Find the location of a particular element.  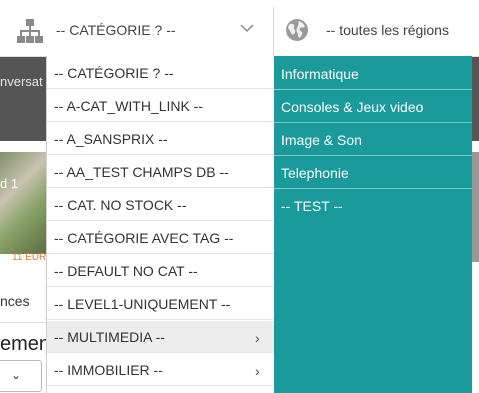

divider is located at coordinates (23, 322).